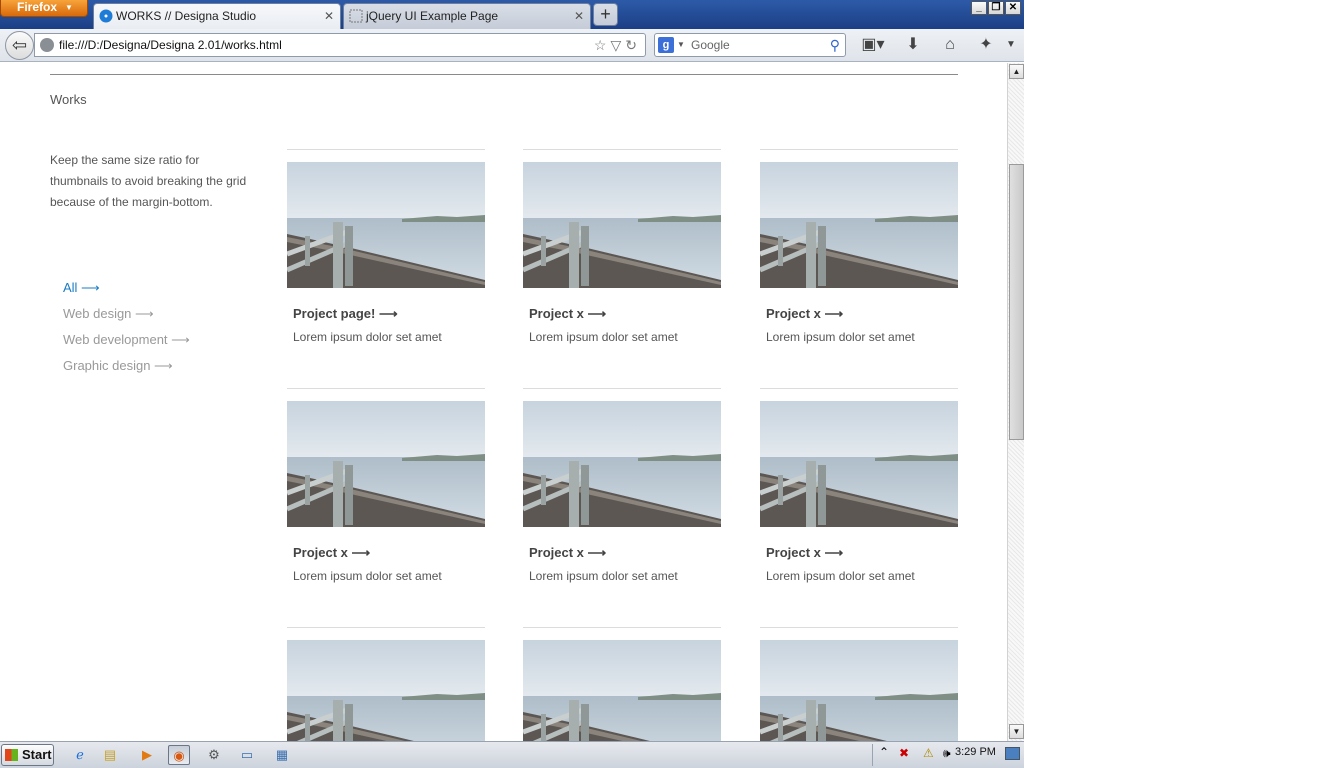 Image resolution: width=1341 pixels, height=768 pixels. Describe the element at coordinates (617, 45) in the screenshot. I see `history-dropdown-icon: ▽` at that location.